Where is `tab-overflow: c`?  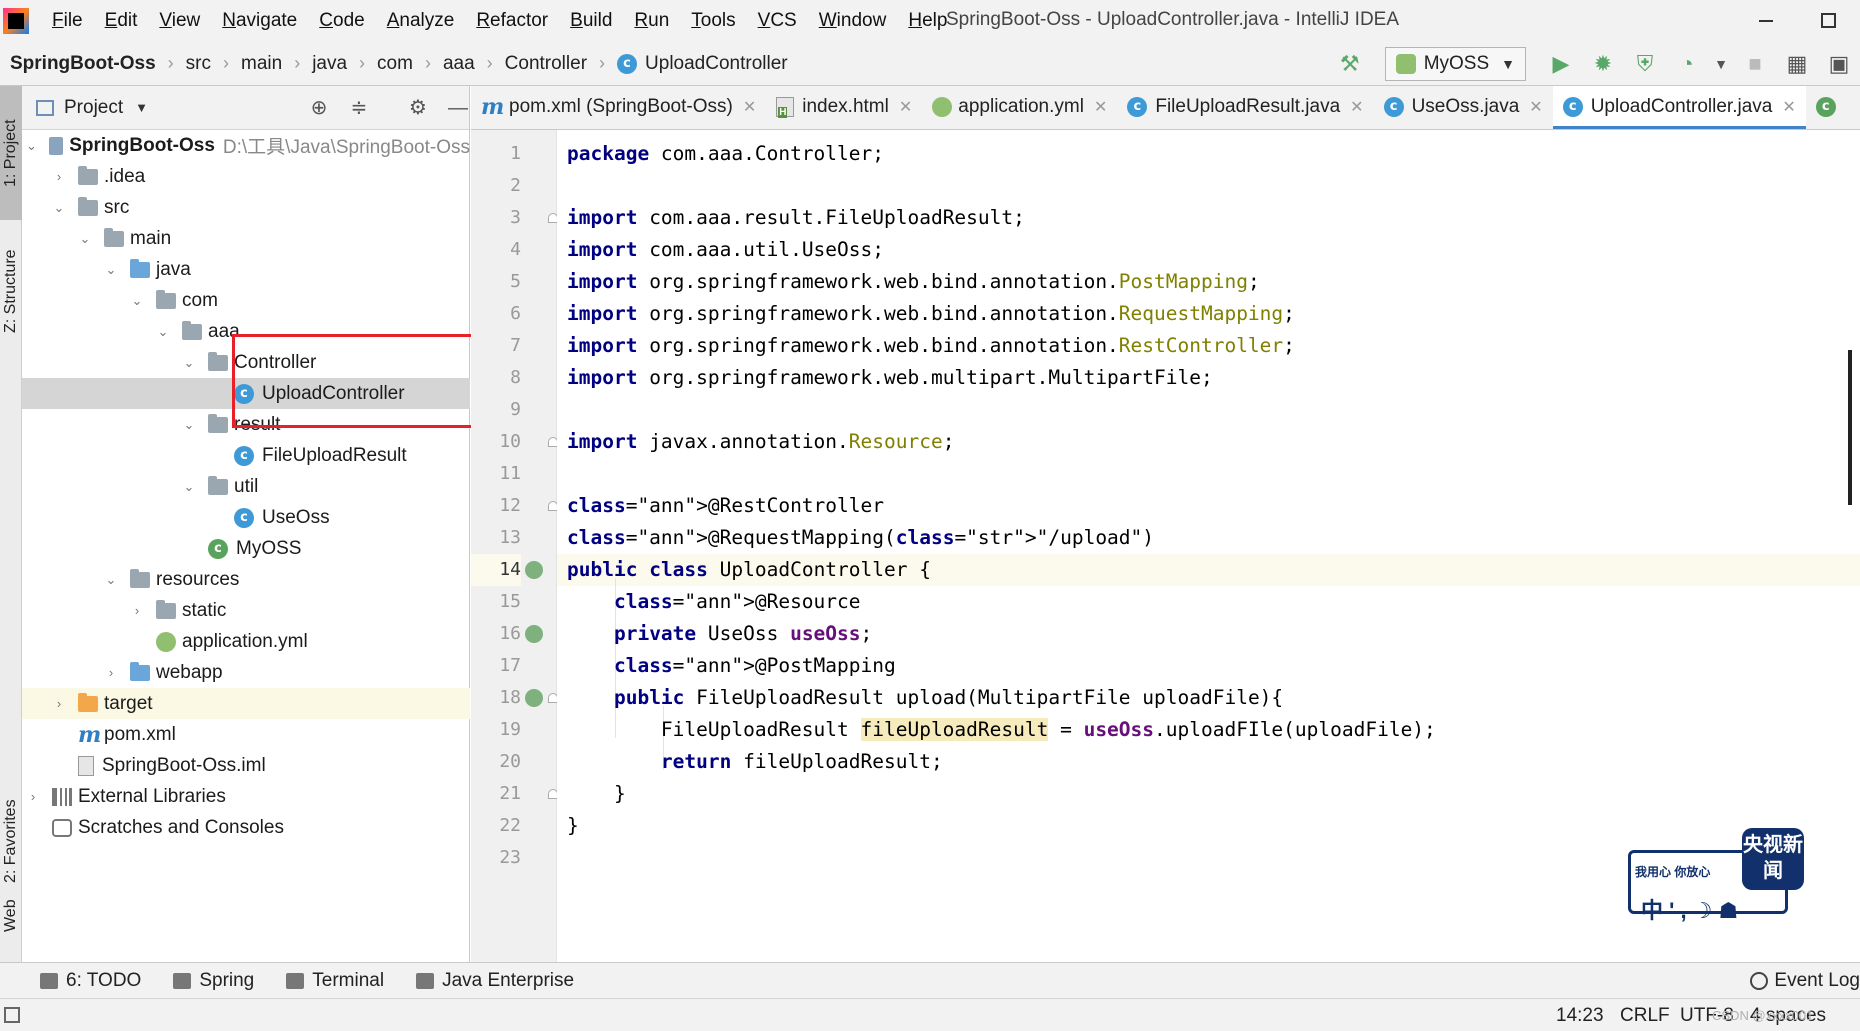
tab-overflow: c is located at coordinates (1830, 107).